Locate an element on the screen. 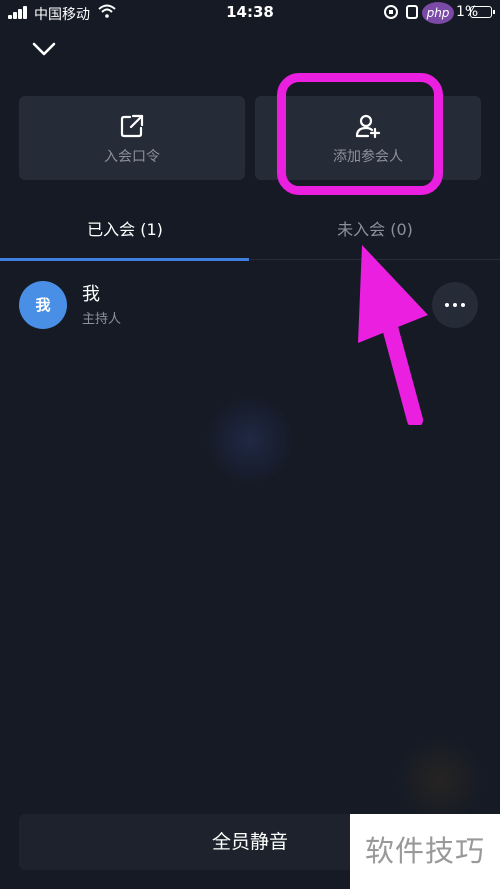 The image size is (500, 889). participant-role: 主持人 is located at coordinates (102, 319).